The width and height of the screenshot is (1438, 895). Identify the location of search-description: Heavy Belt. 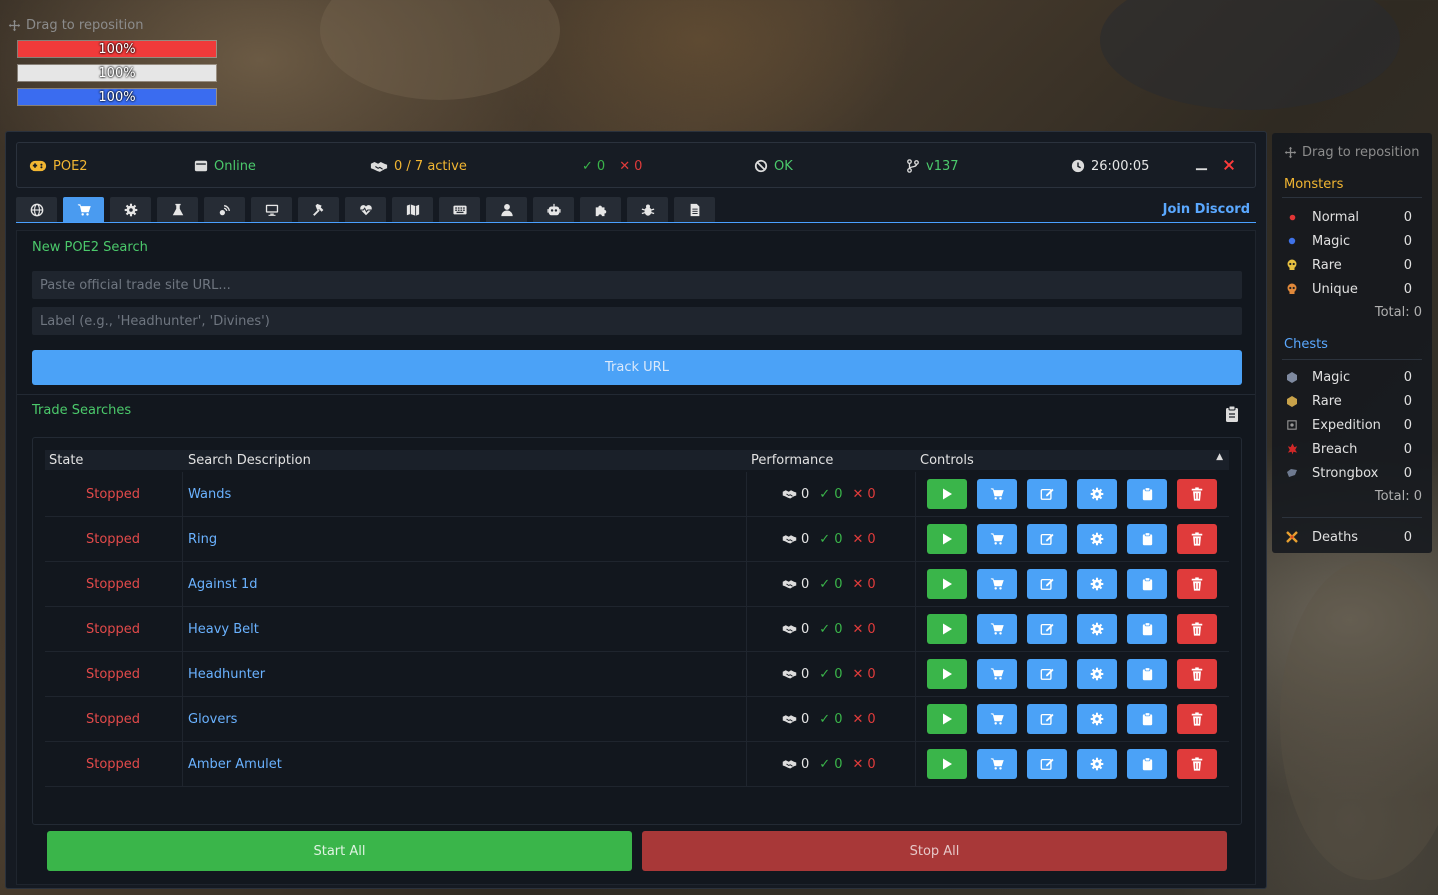
(223, 629).